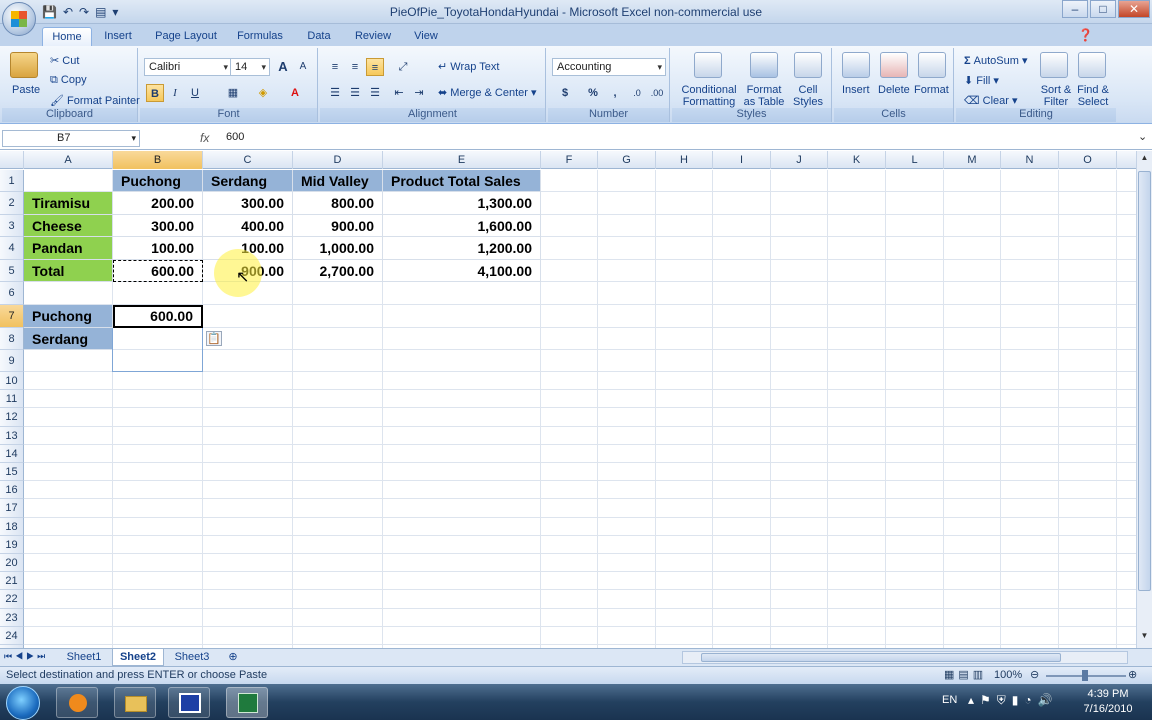 This screenshot has width=1152, height=720. What do you see at coordinates (915, 160) in the screenshot?
I see `column-header-l: L` at bounding box center [915, 160].